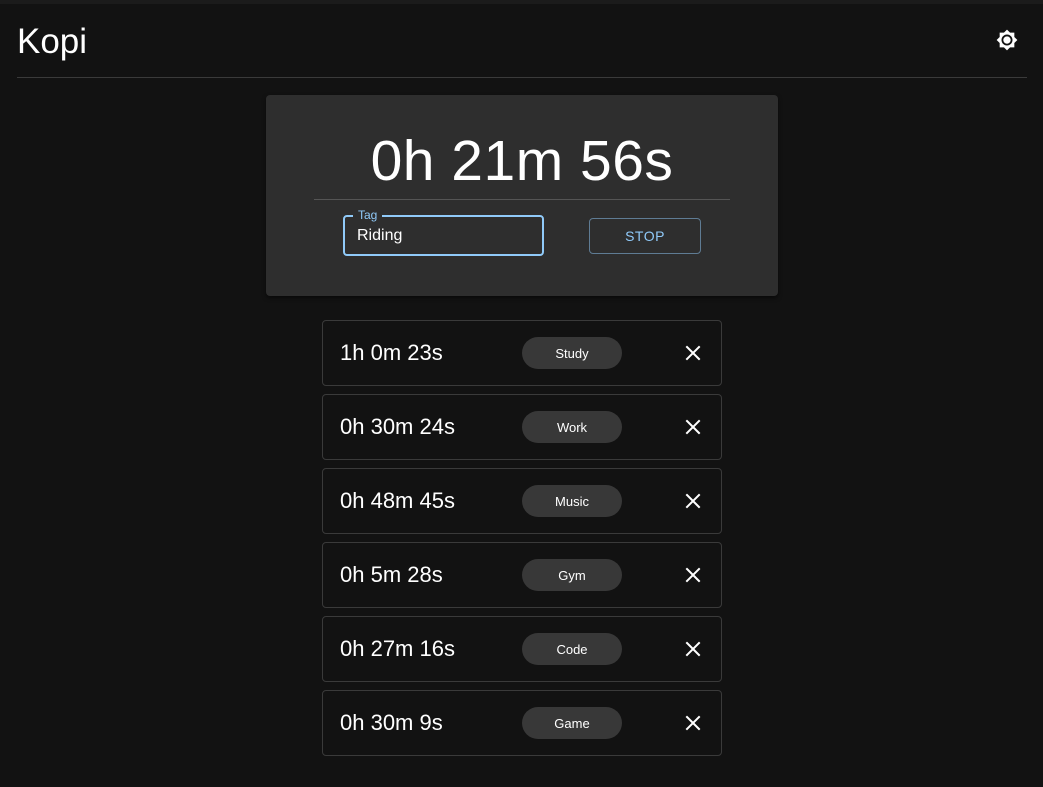 The image size is (1043, 787). What do you see at coordinates (391, 352) in the screenshot?
I see `entry-duration: 1h 0m 23s` at bounding box center [391, 352].